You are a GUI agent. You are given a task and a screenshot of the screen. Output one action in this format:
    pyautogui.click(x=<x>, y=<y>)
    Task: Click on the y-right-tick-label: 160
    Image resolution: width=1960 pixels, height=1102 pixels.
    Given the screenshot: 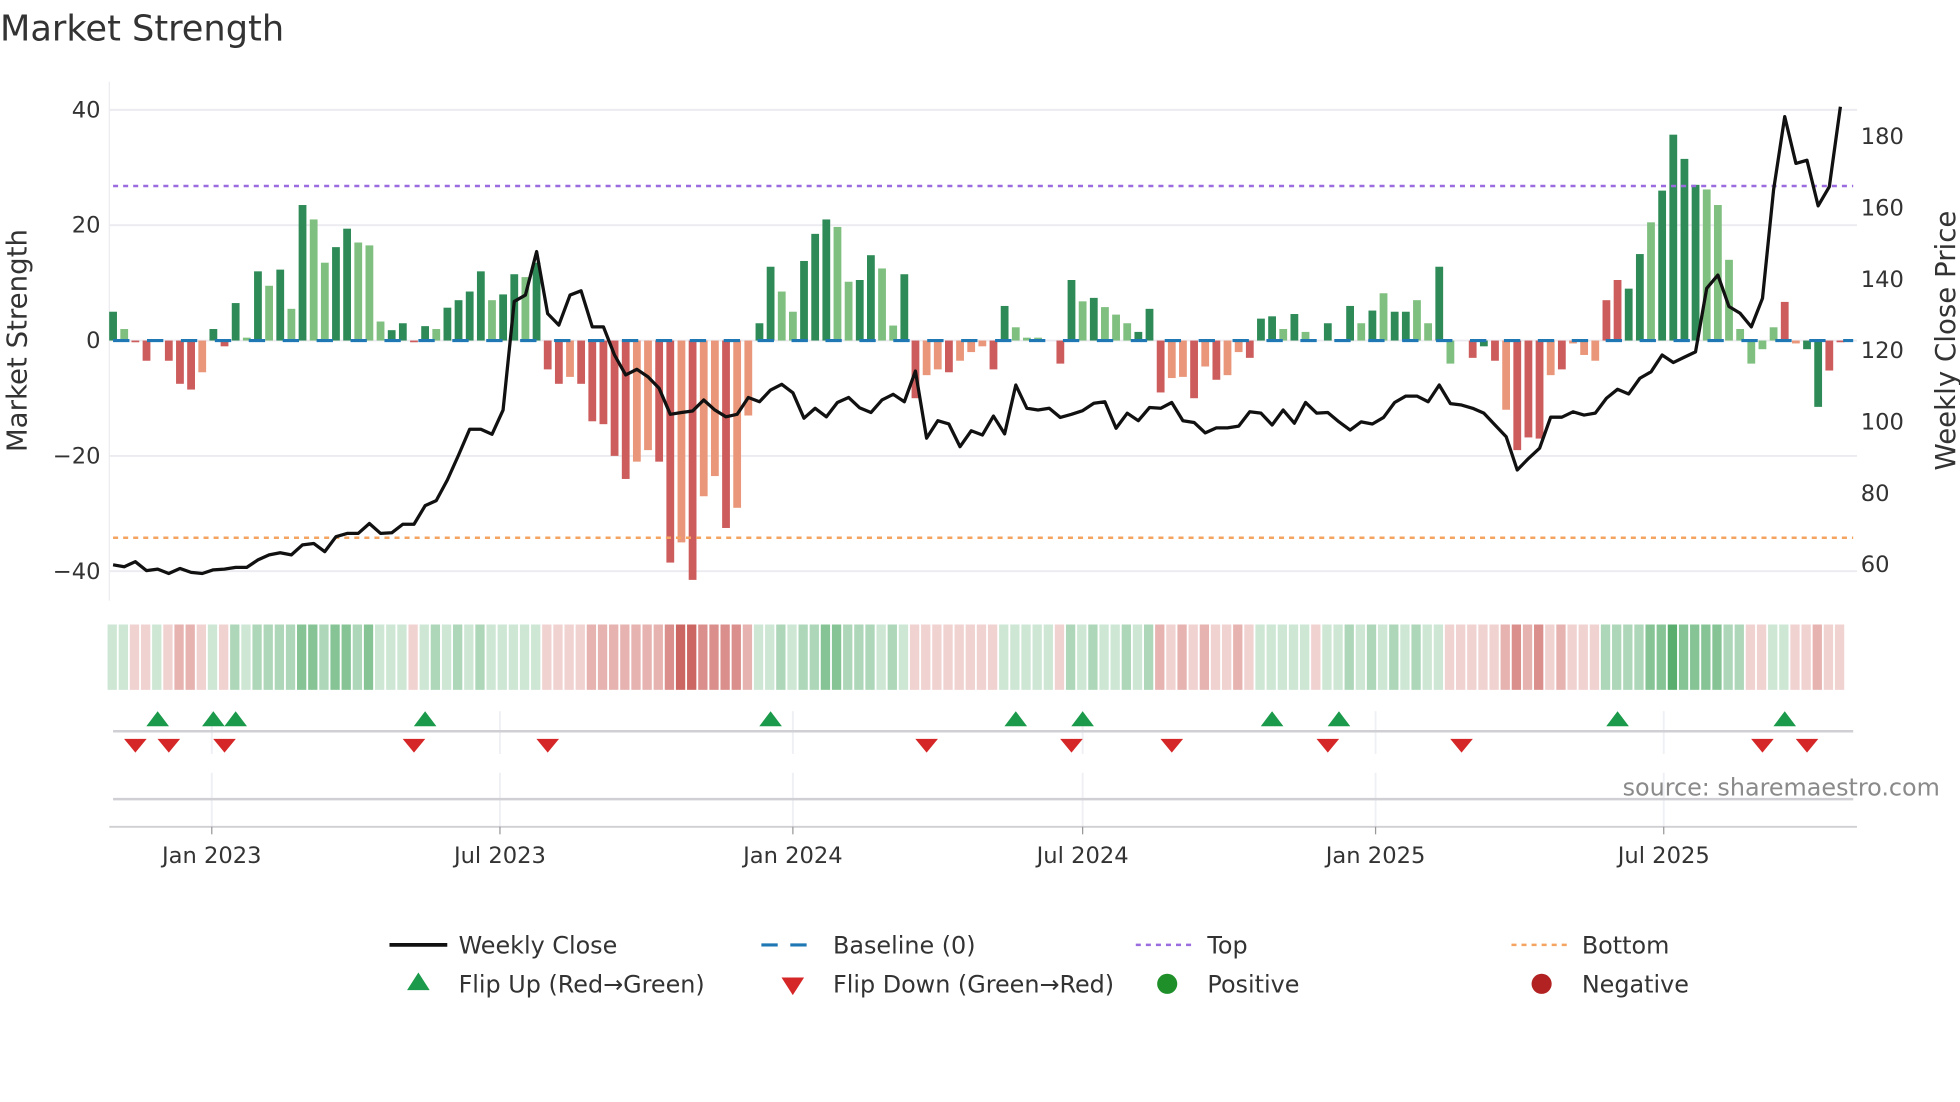 What is the action you would take?
    pyautogui.click(x=1882, y=208)
    